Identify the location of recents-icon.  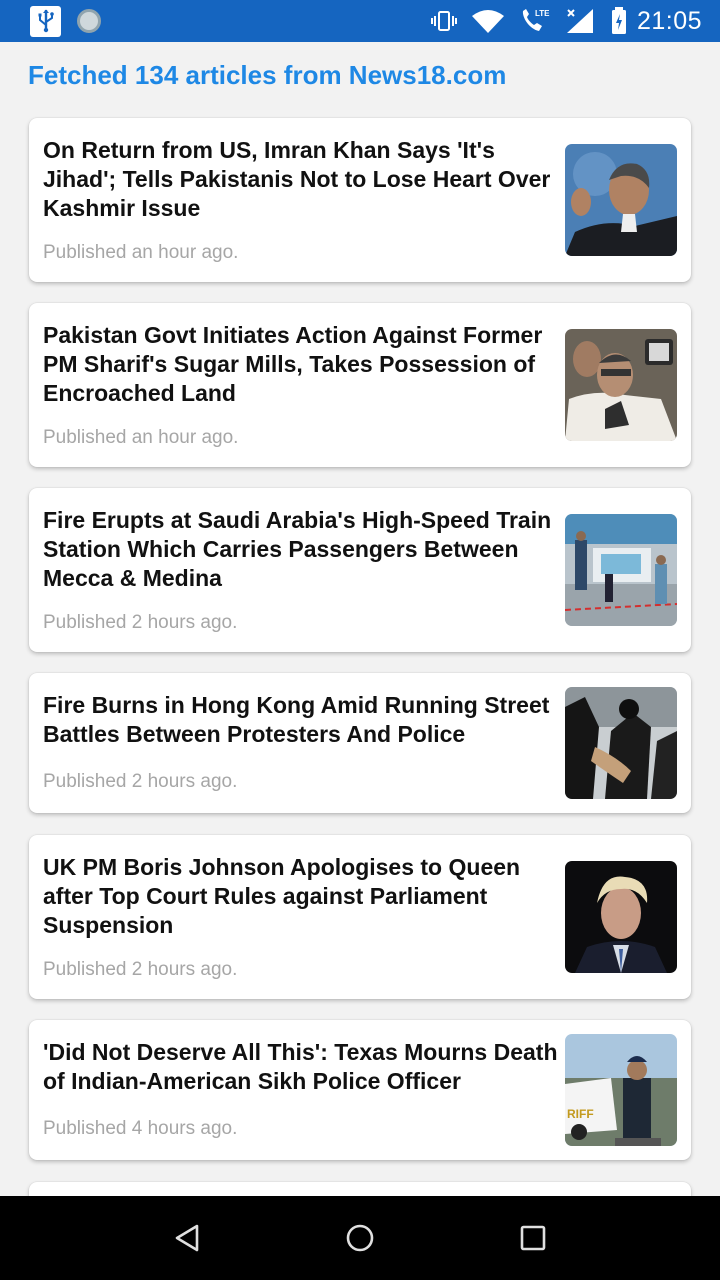
(533, 1238).